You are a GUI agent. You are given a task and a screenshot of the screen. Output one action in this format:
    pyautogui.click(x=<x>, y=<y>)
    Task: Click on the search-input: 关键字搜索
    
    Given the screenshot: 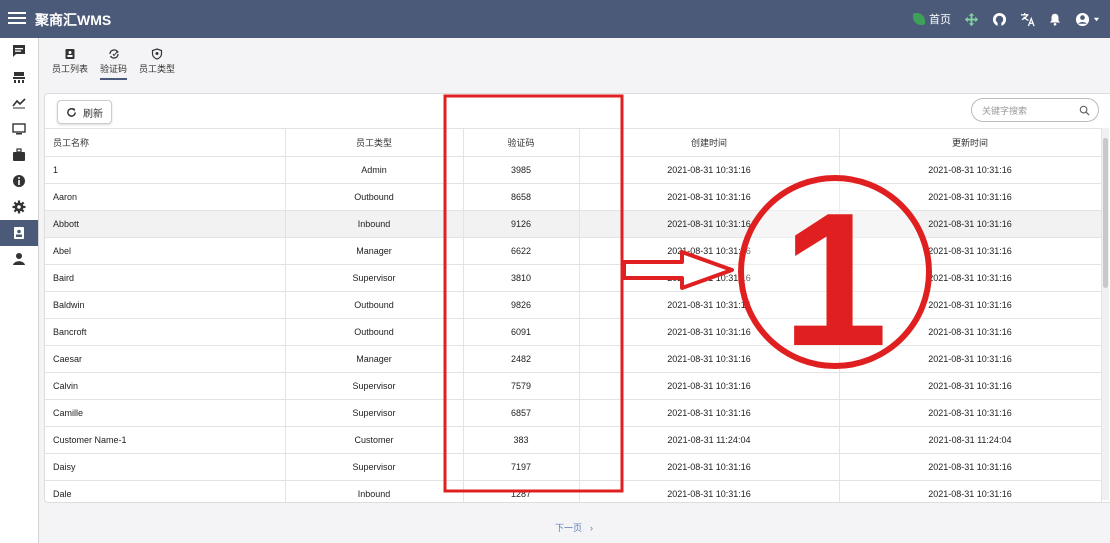 What is the action you would take?
    pyautogui.click(x=1035, y=110)
    